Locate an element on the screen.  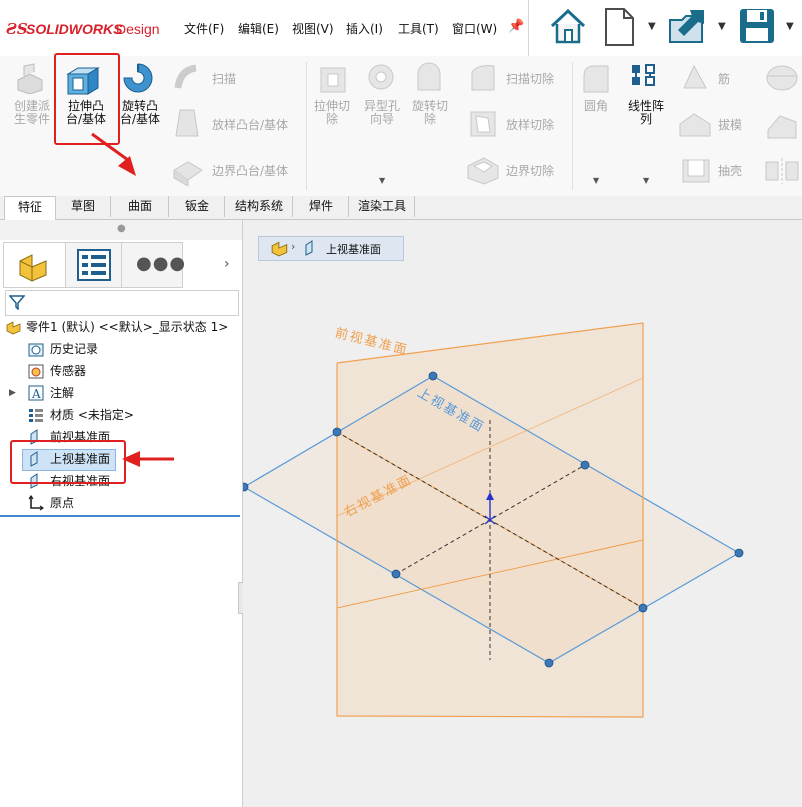
solidworks-logo-icon: ƧS is located at coordinates (17, 29).